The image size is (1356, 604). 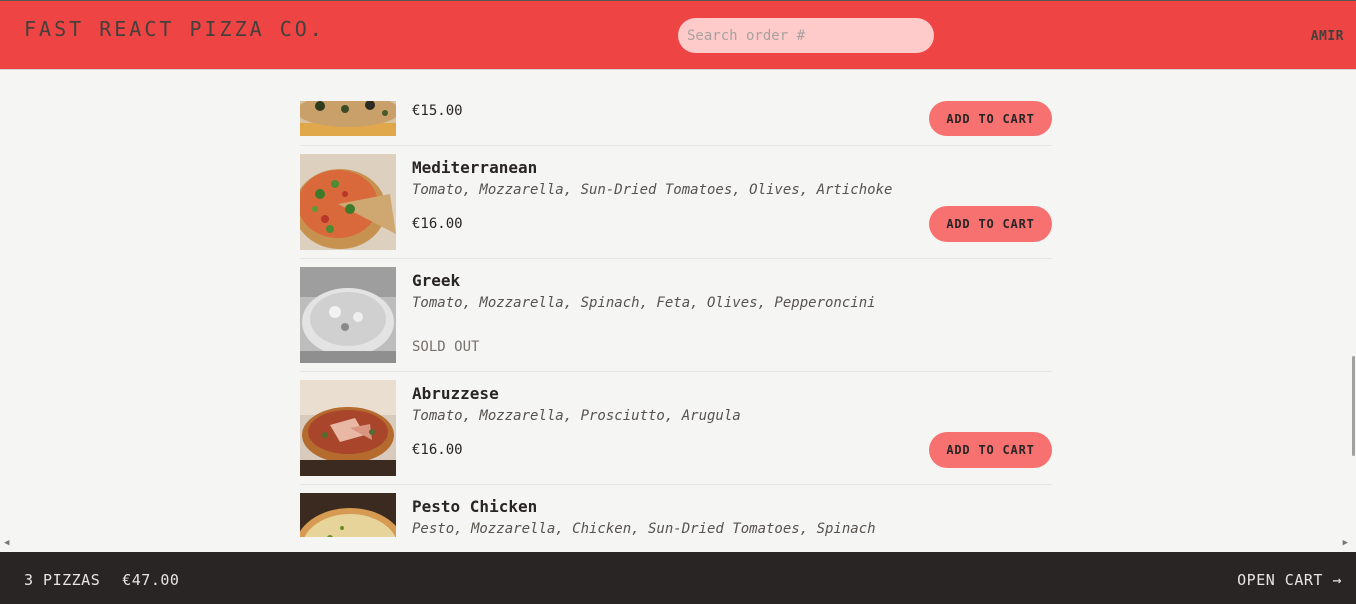 What do you see at coordinates (678, 578) in the screenshot?
I see `cart-overview: 3 PIZZAS €47.00 OPEN CART →` at bounding box center [678, 578].